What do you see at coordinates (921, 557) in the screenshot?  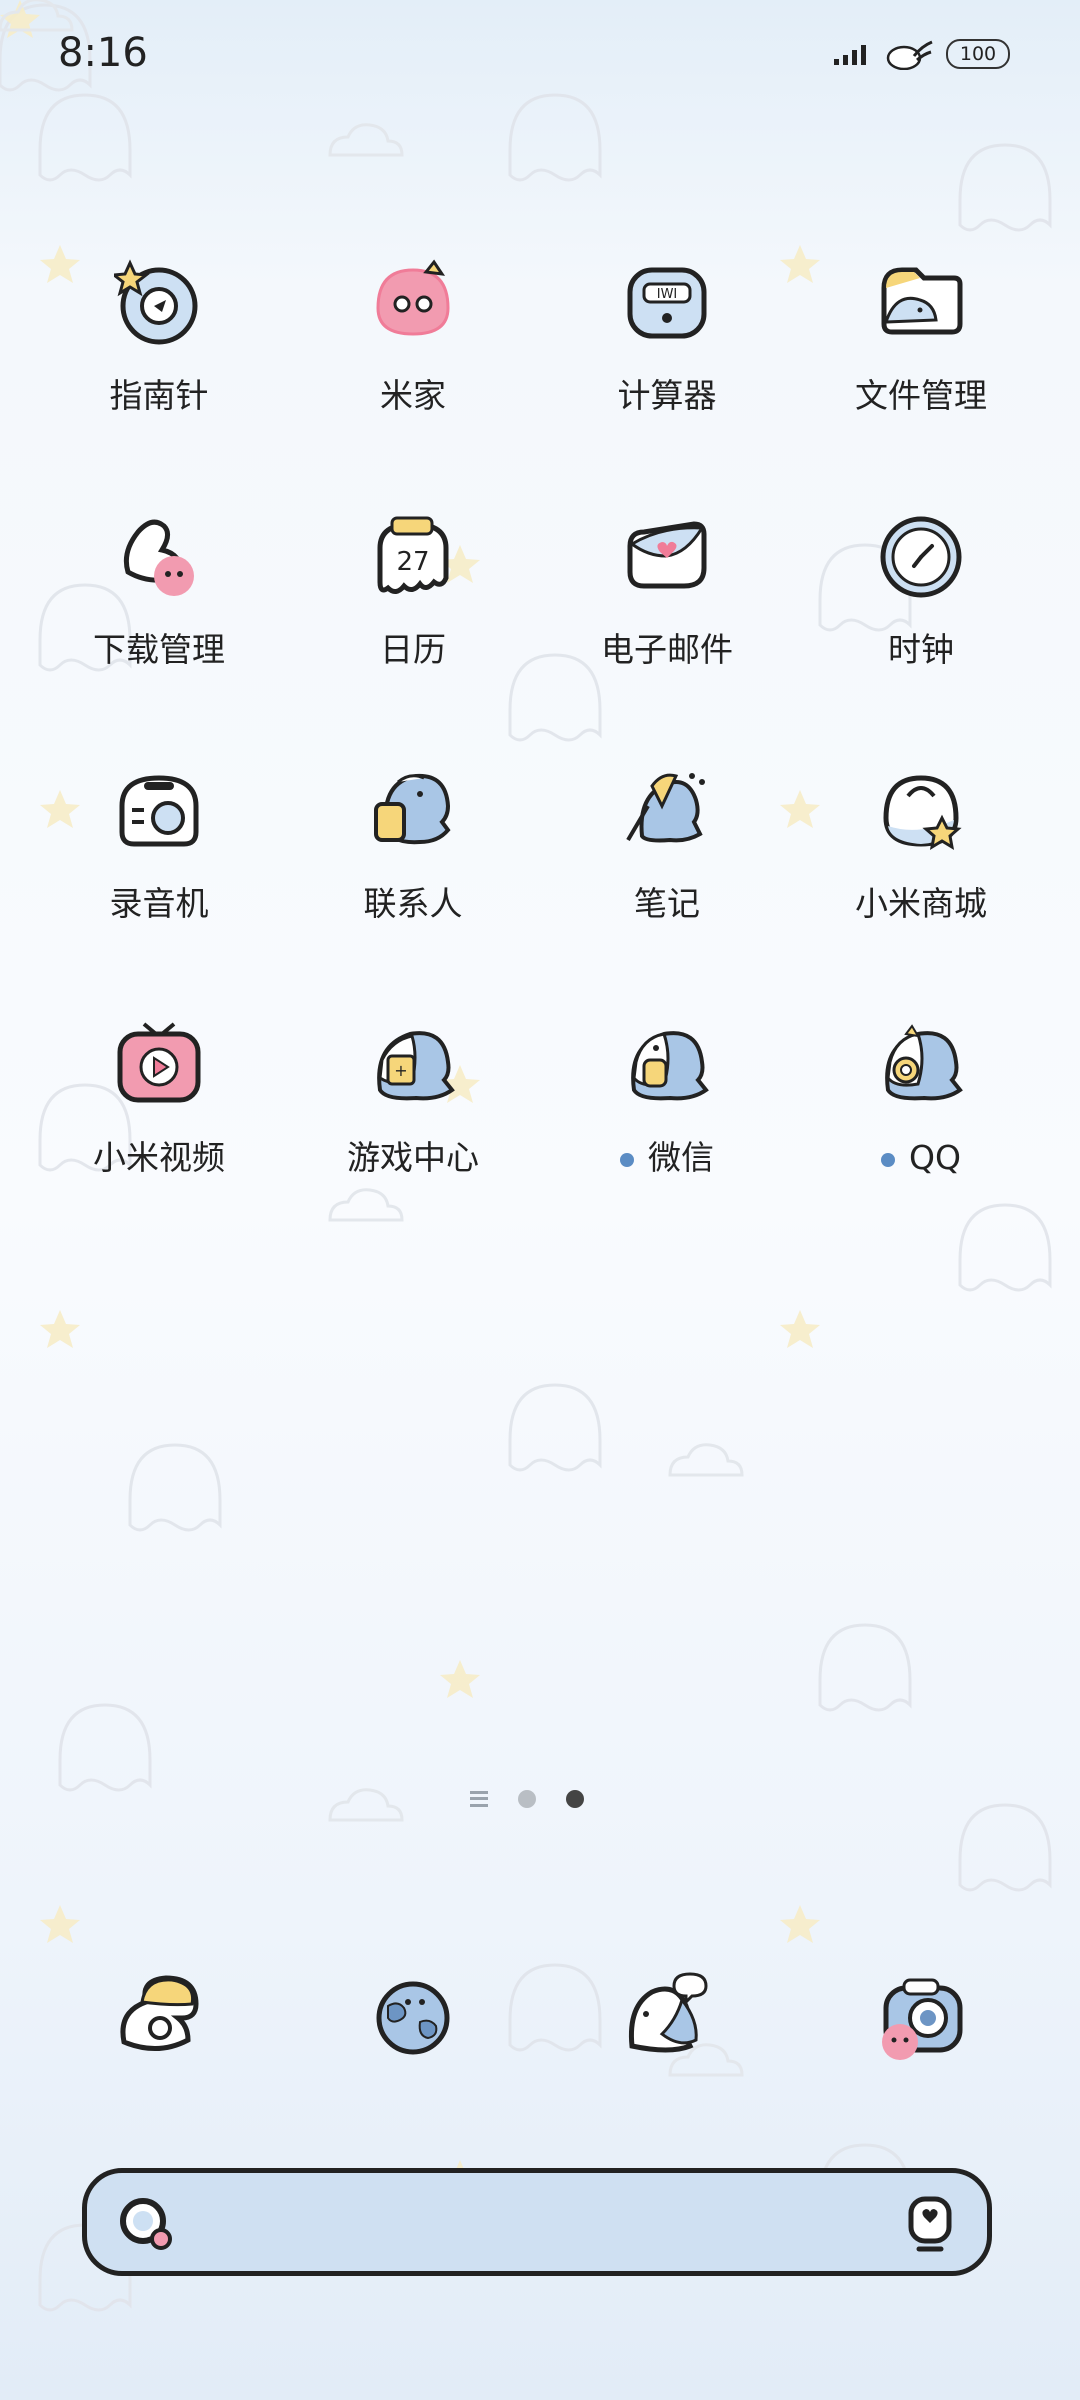 I see `clock-icon` at bounding box center [921, 557].